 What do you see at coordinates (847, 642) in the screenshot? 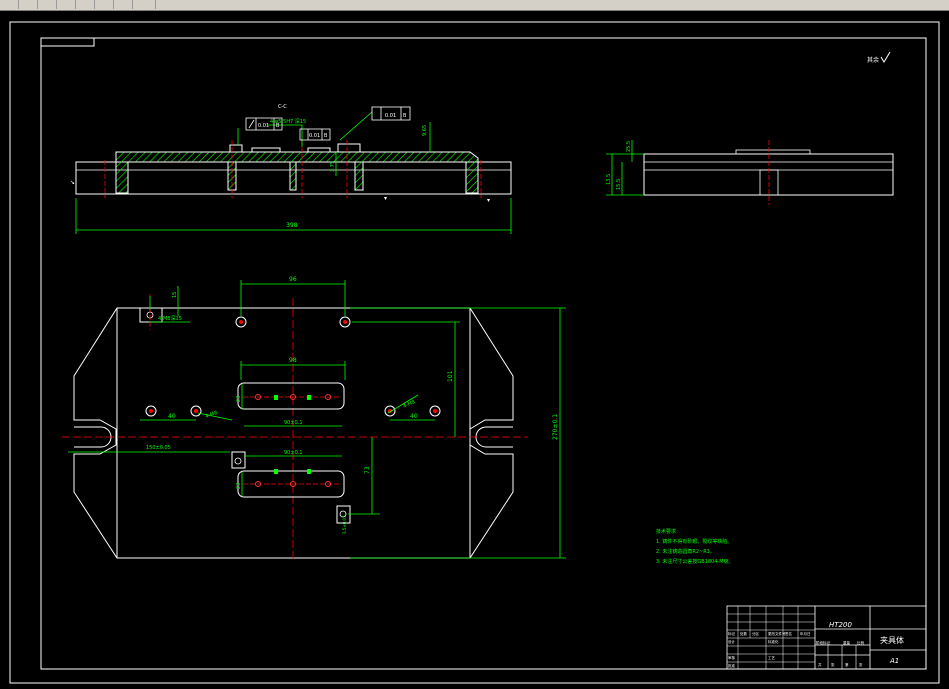
I see `svg-text: 重量` at bounding box center [847, 642].